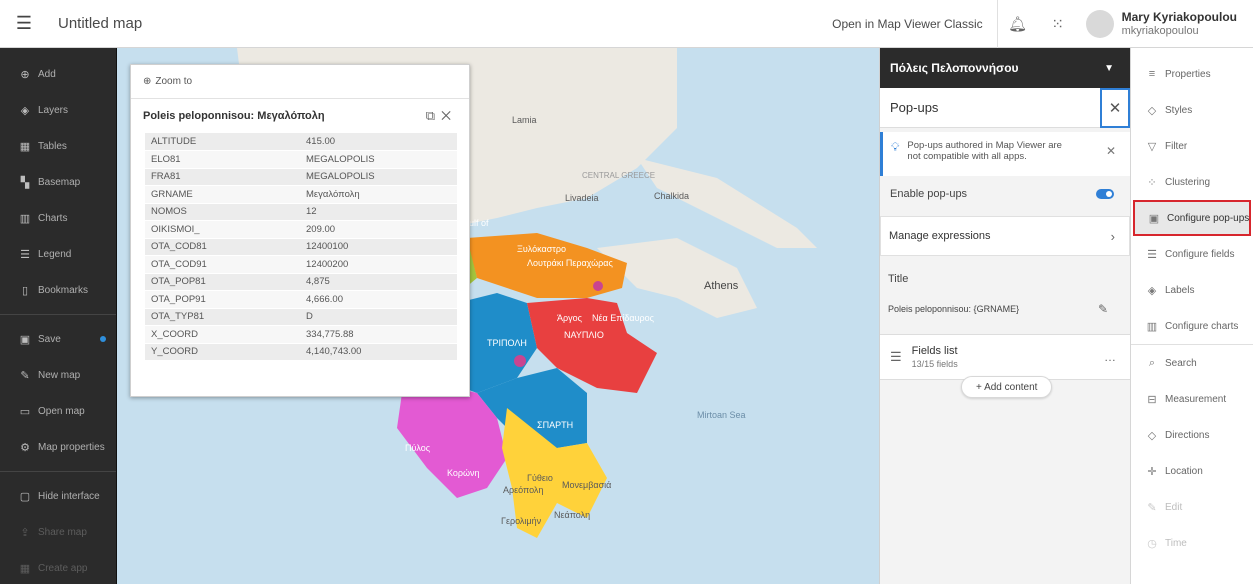 The width and height of the screenshot is (1253, 584). What do you see at coordinates (1058, 24) in the screenshot?
I see `app-launcher-icon: ⁙` at bounding box center [1058, 24].